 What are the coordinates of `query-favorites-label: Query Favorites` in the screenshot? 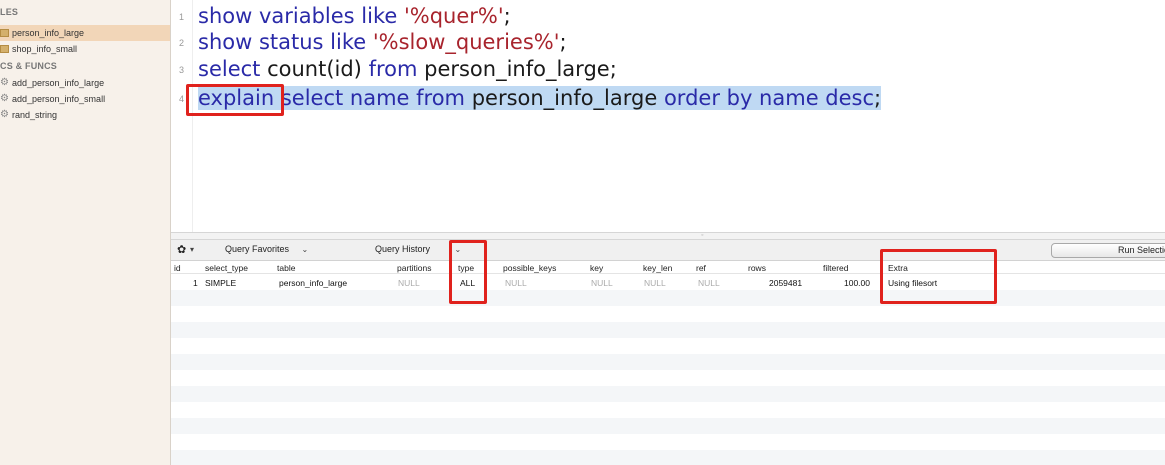 It's located at (257, 249).